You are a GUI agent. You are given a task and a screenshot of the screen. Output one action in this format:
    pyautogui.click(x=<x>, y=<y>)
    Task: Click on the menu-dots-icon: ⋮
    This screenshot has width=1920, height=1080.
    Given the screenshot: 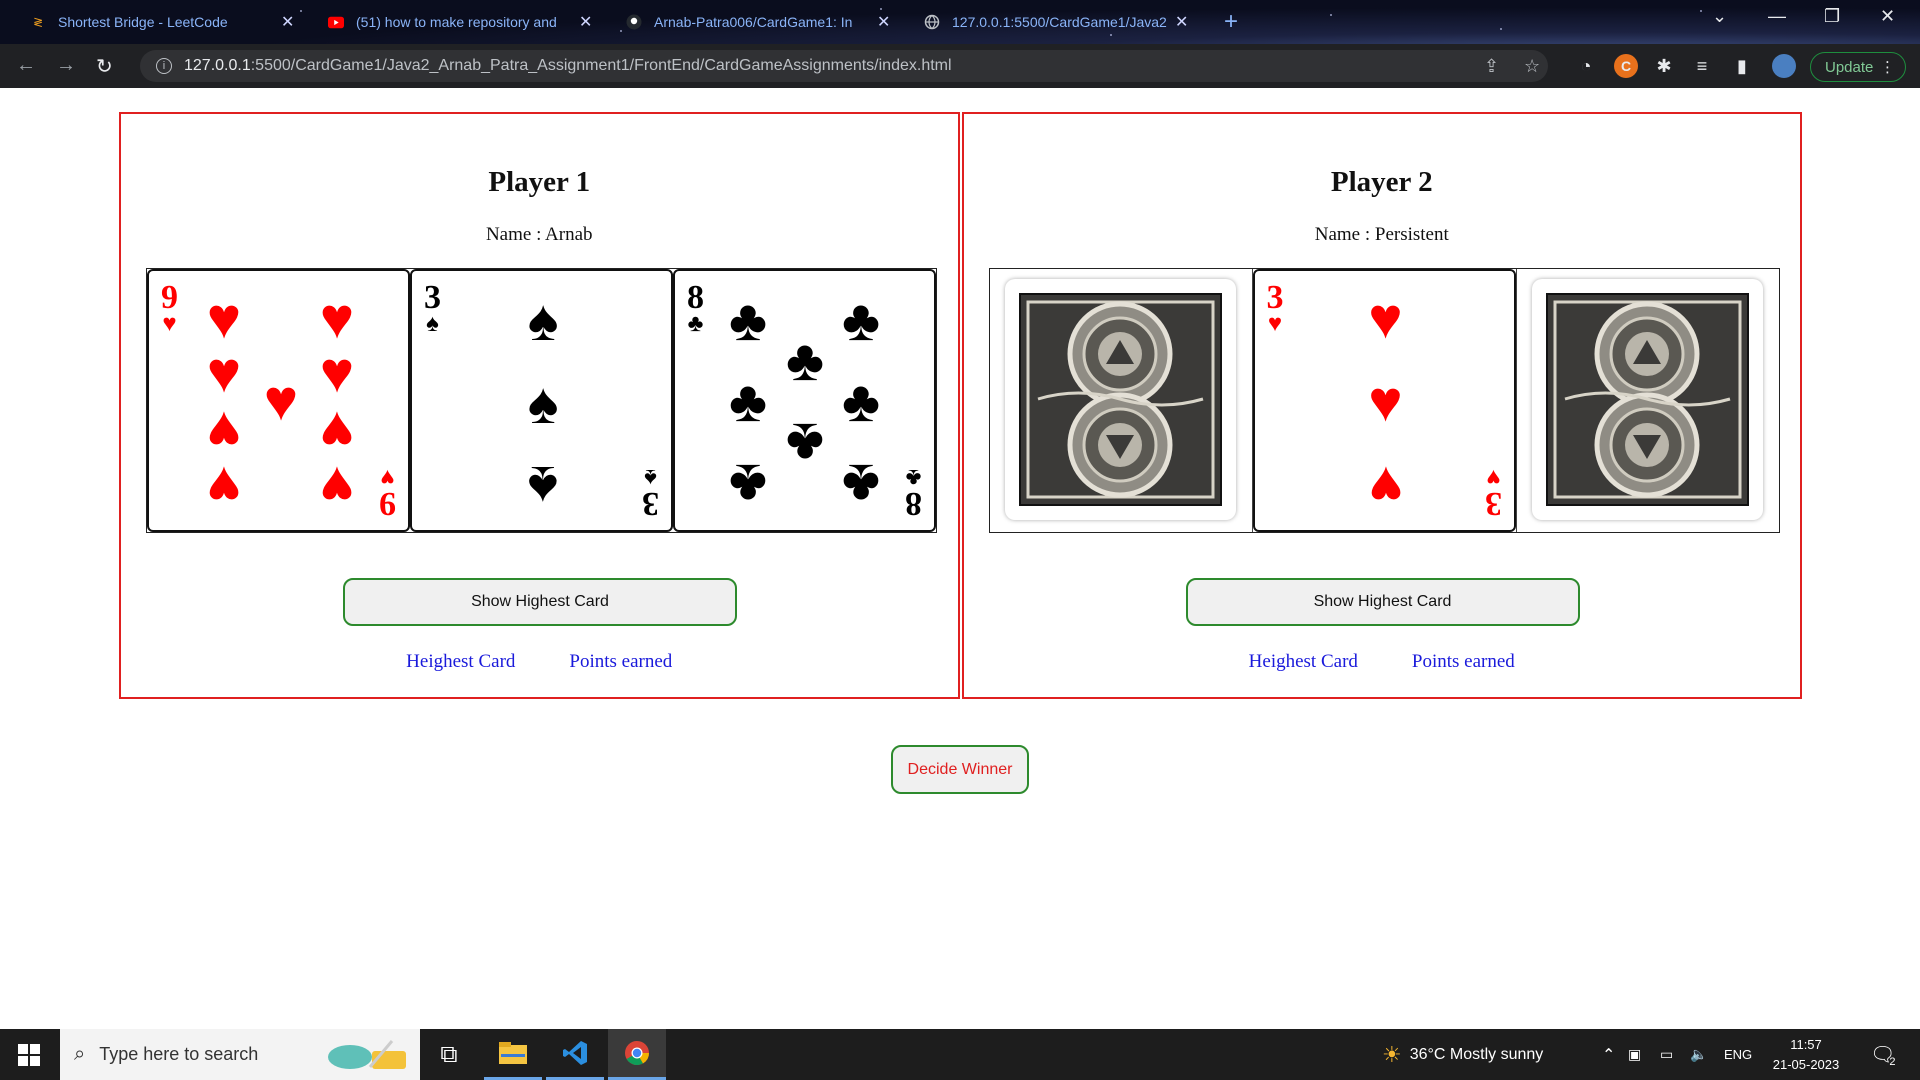 What is the action you would take?
    pyautogui.click(x=1887, y=67)
    